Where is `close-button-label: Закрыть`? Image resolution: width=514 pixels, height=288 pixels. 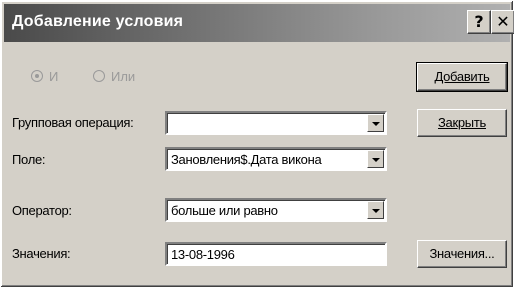 close-button-label: Закрыть is located at coordinates (462, 122).